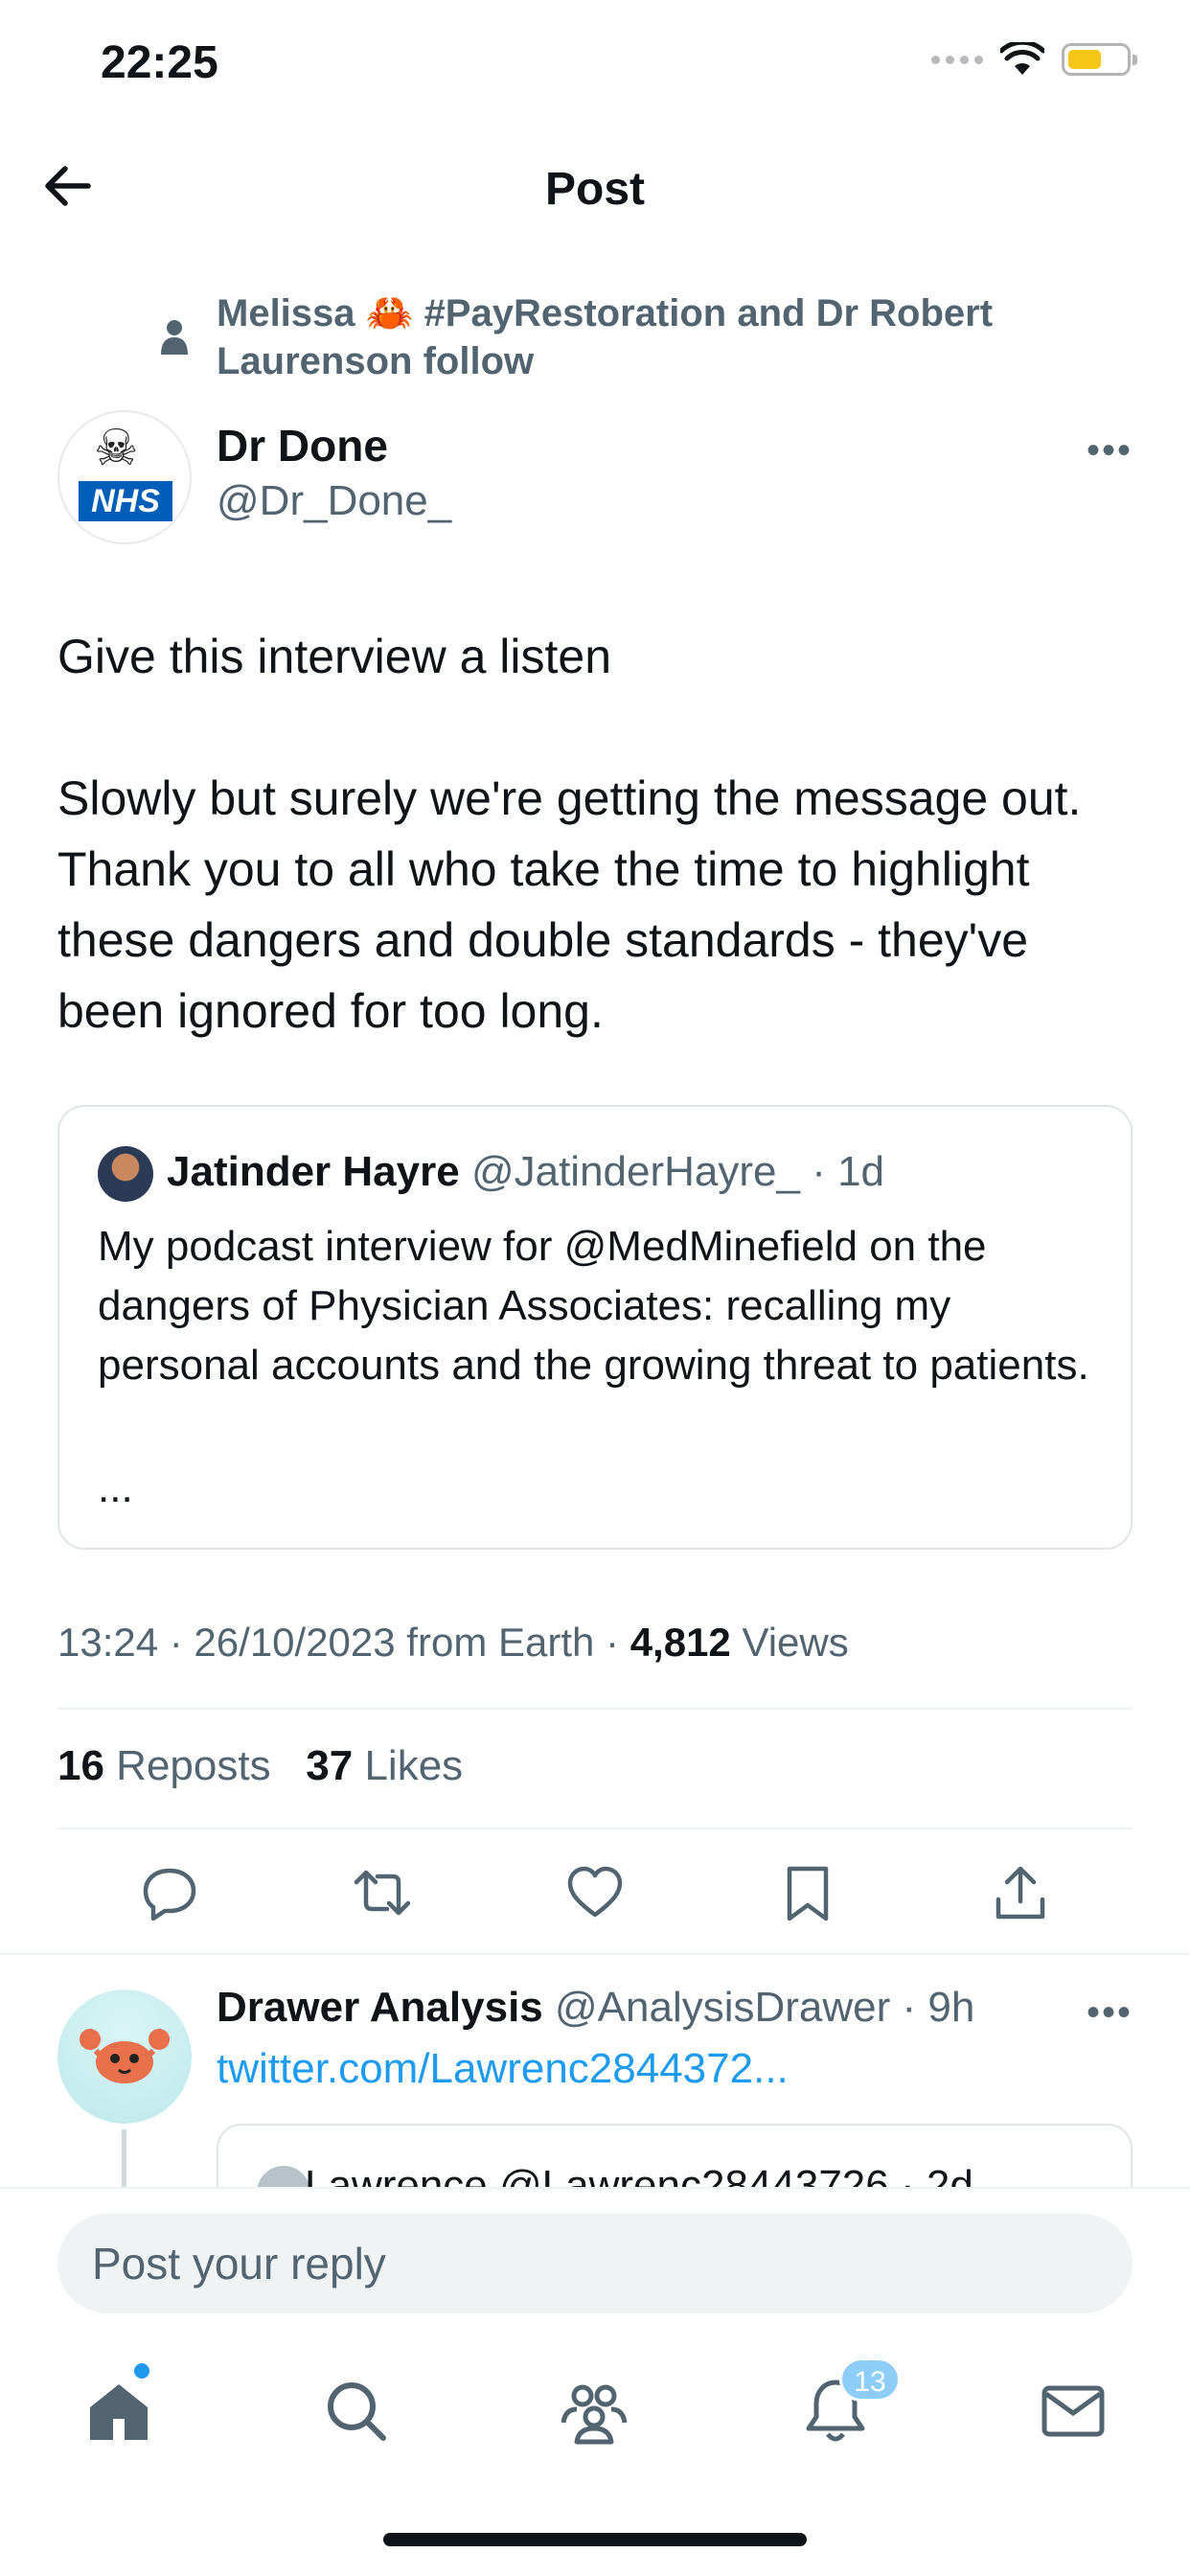  What do you see at coordinates (141, 2371) in the screenshot?
I see `home-notification-dot` at bounding box center [141, 2371].